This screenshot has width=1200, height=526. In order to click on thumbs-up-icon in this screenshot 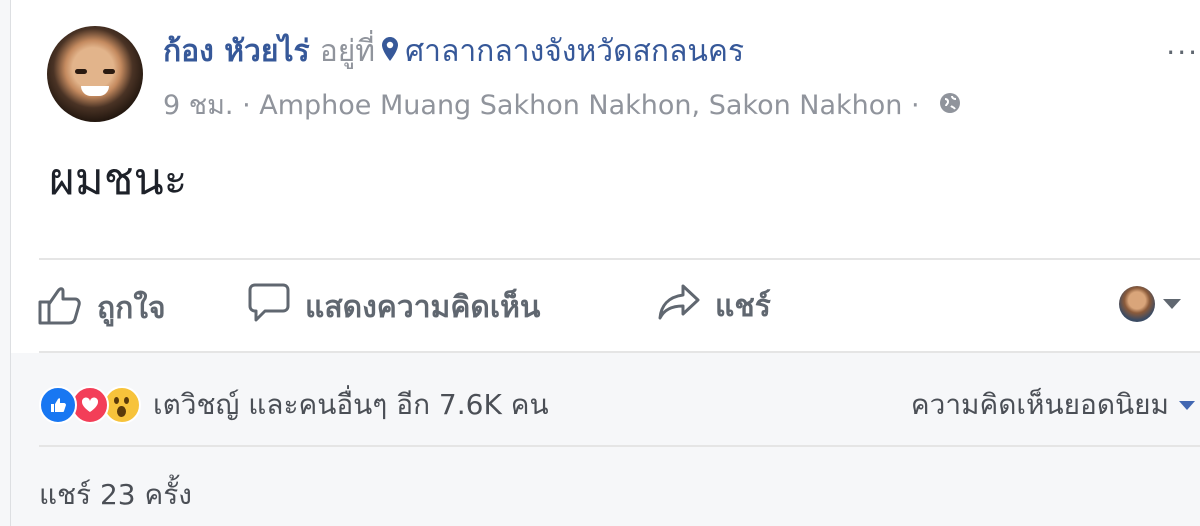, I will do `click(60, 308)`.